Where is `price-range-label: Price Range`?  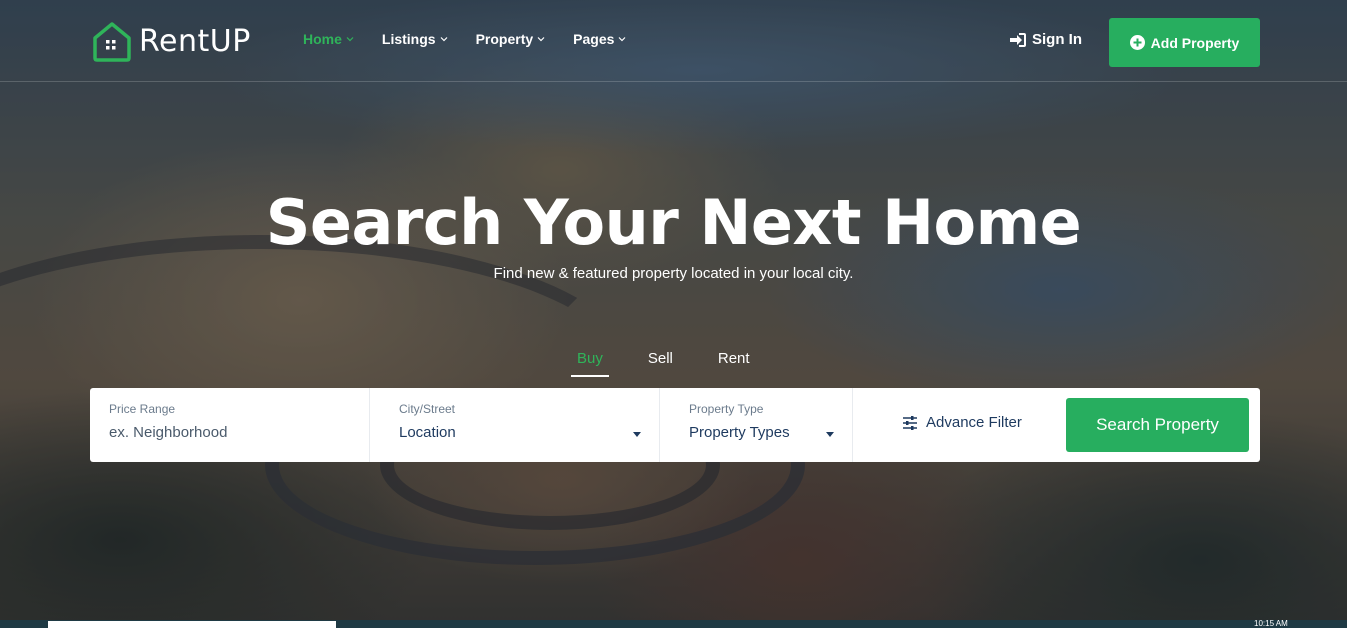
price-range-label: Price Range is located at coordinates (142, 409).